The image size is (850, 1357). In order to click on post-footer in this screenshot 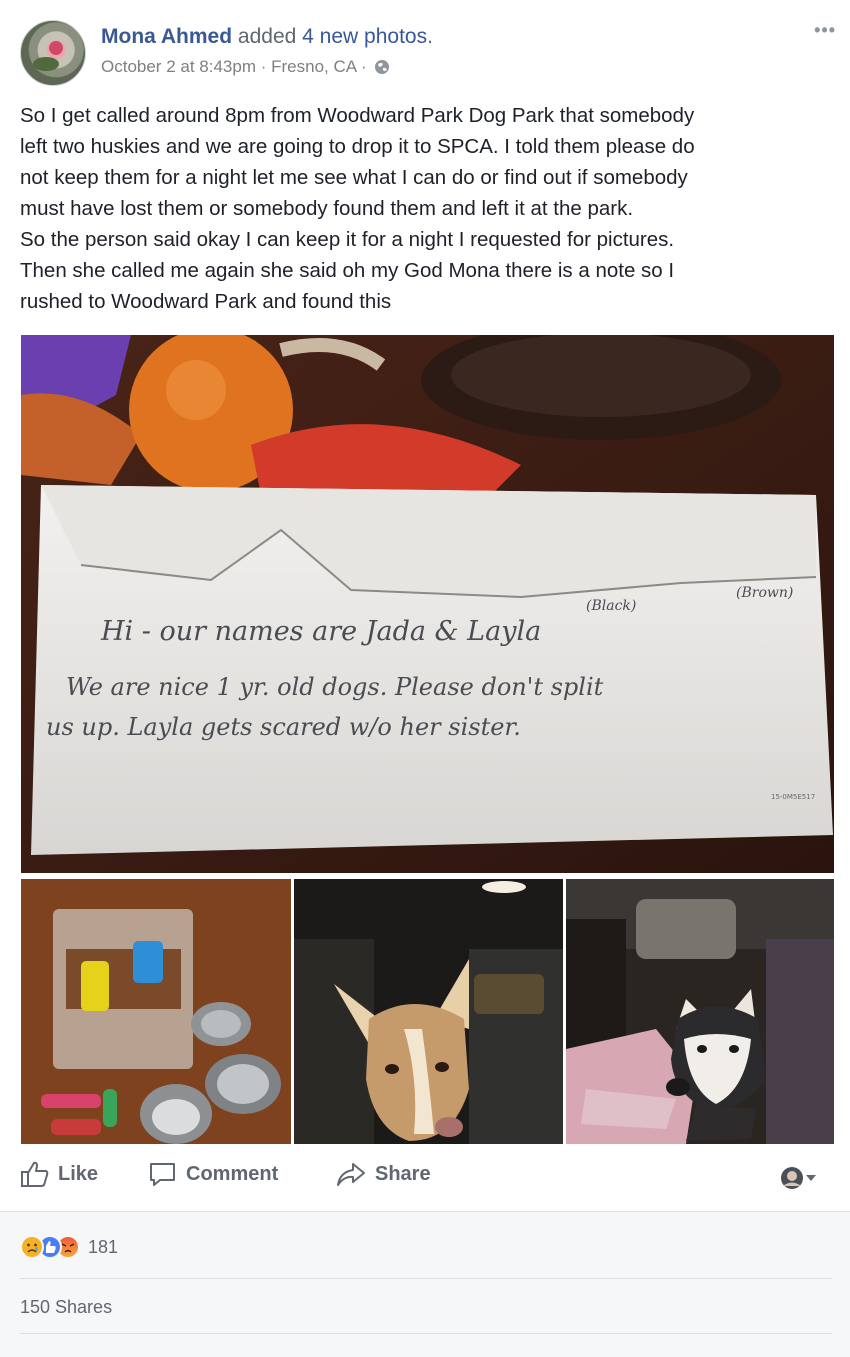, I will do `click(425, 1284)`.